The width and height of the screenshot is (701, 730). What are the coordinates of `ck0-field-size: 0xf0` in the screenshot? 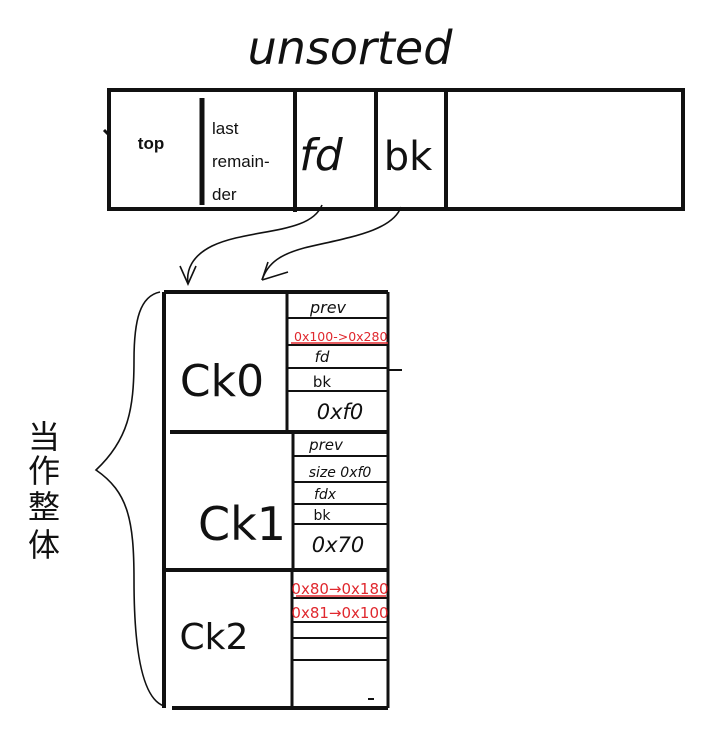 It's located at (340, 412).